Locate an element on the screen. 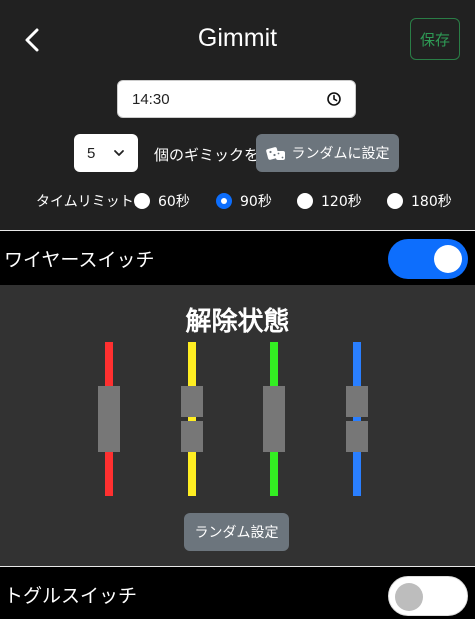  gimmick-count-suffix: 個のギミックを is located at coordinates (207, 155).